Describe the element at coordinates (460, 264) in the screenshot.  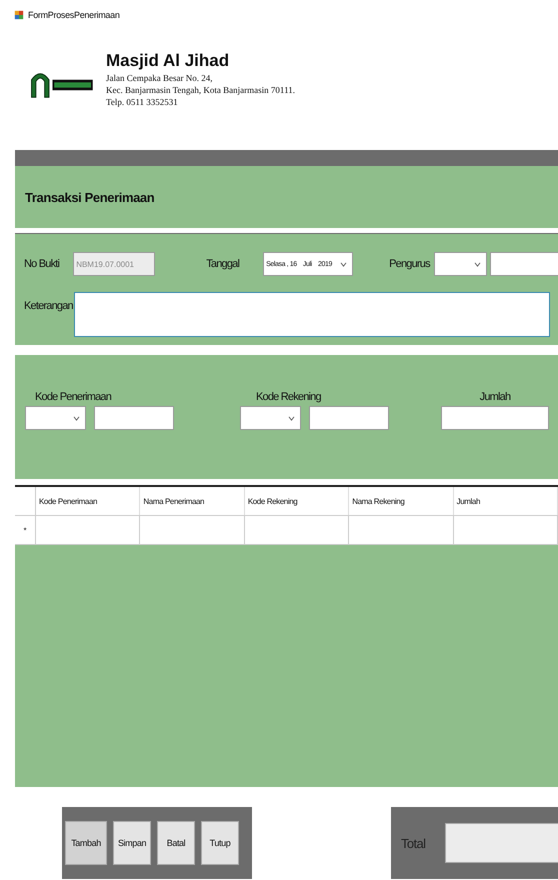
I see `pengurus-dropdown` at that location.